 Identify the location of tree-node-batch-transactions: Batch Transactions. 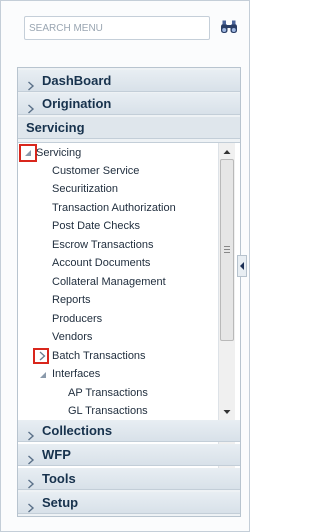
(99, 356).